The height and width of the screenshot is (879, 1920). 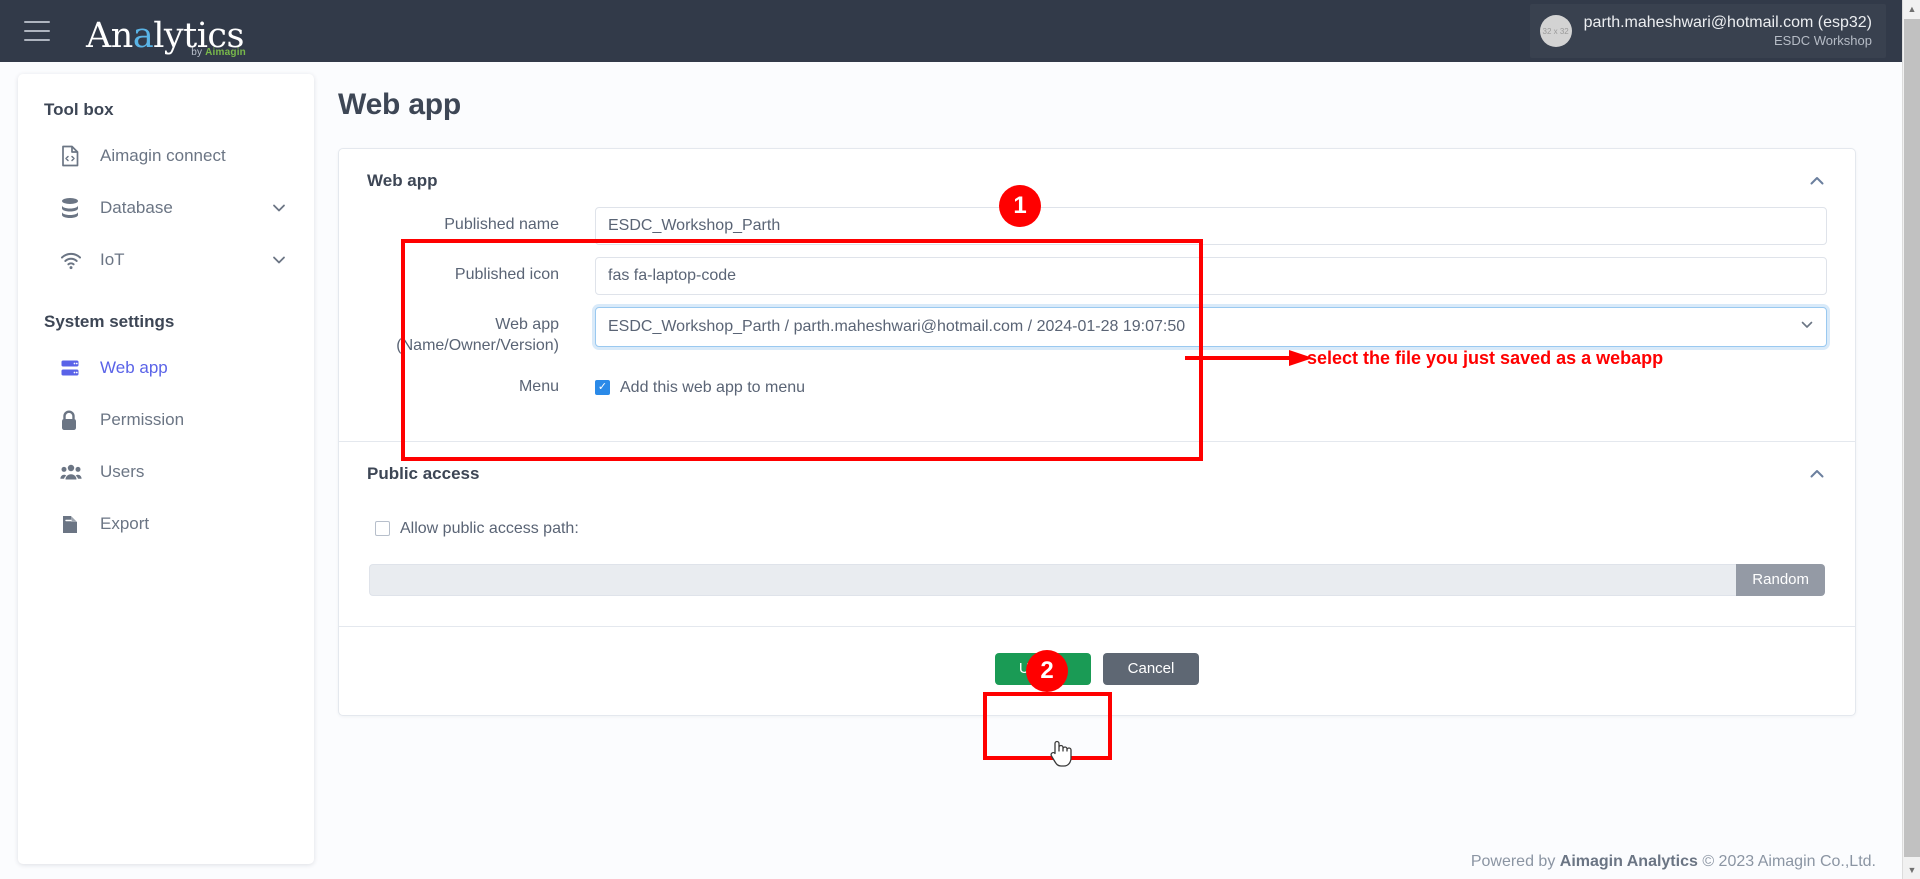 I want to click on footer-prefix: Powered by, so click(x=1515, y=861).